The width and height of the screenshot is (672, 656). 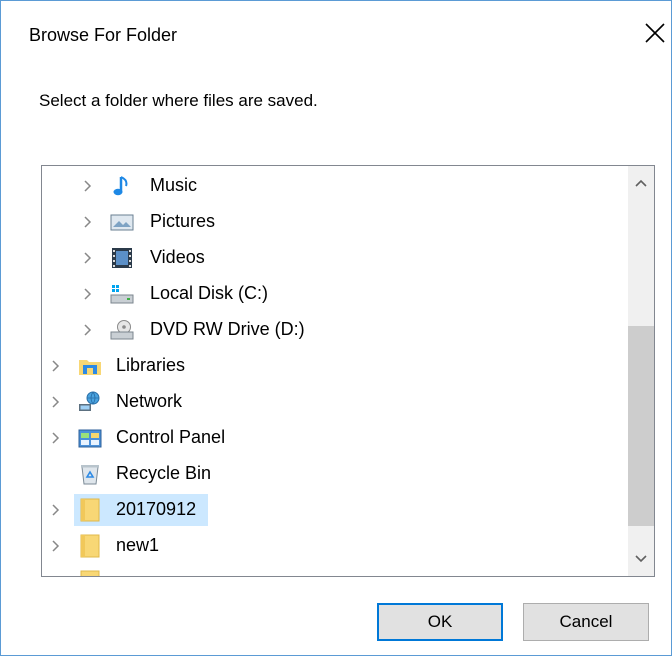 I want to click on dialog-title: Browse For Folder, so click(x=103, y=35).